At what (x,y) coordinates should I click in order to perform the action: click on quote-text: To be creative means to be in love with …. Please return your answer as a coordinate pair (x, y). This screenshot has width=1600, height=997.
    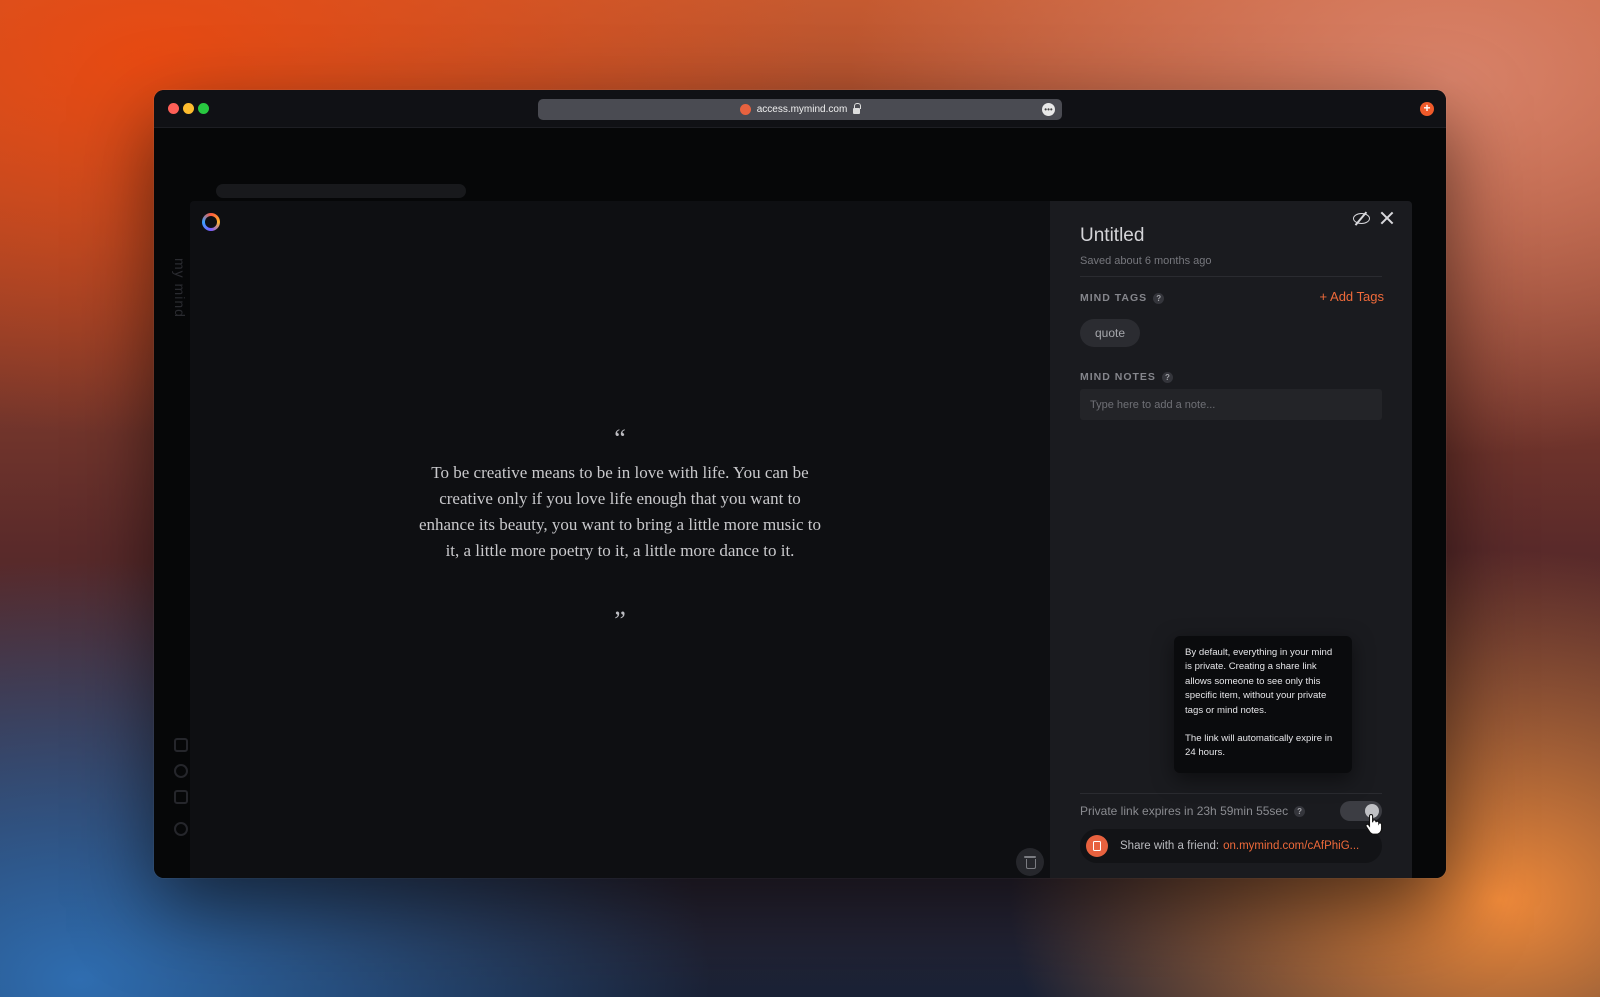
    Looking at the image, I should click on (620, 511).